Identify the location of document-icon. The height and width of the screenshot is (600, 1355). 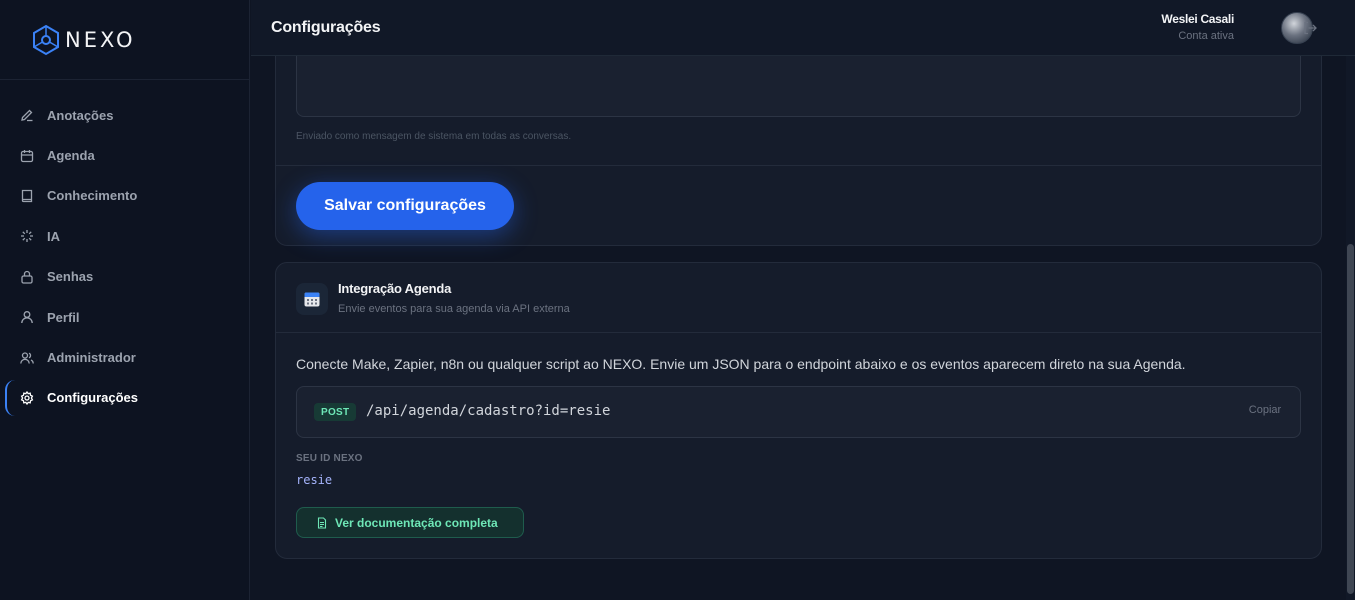
(322, 522).